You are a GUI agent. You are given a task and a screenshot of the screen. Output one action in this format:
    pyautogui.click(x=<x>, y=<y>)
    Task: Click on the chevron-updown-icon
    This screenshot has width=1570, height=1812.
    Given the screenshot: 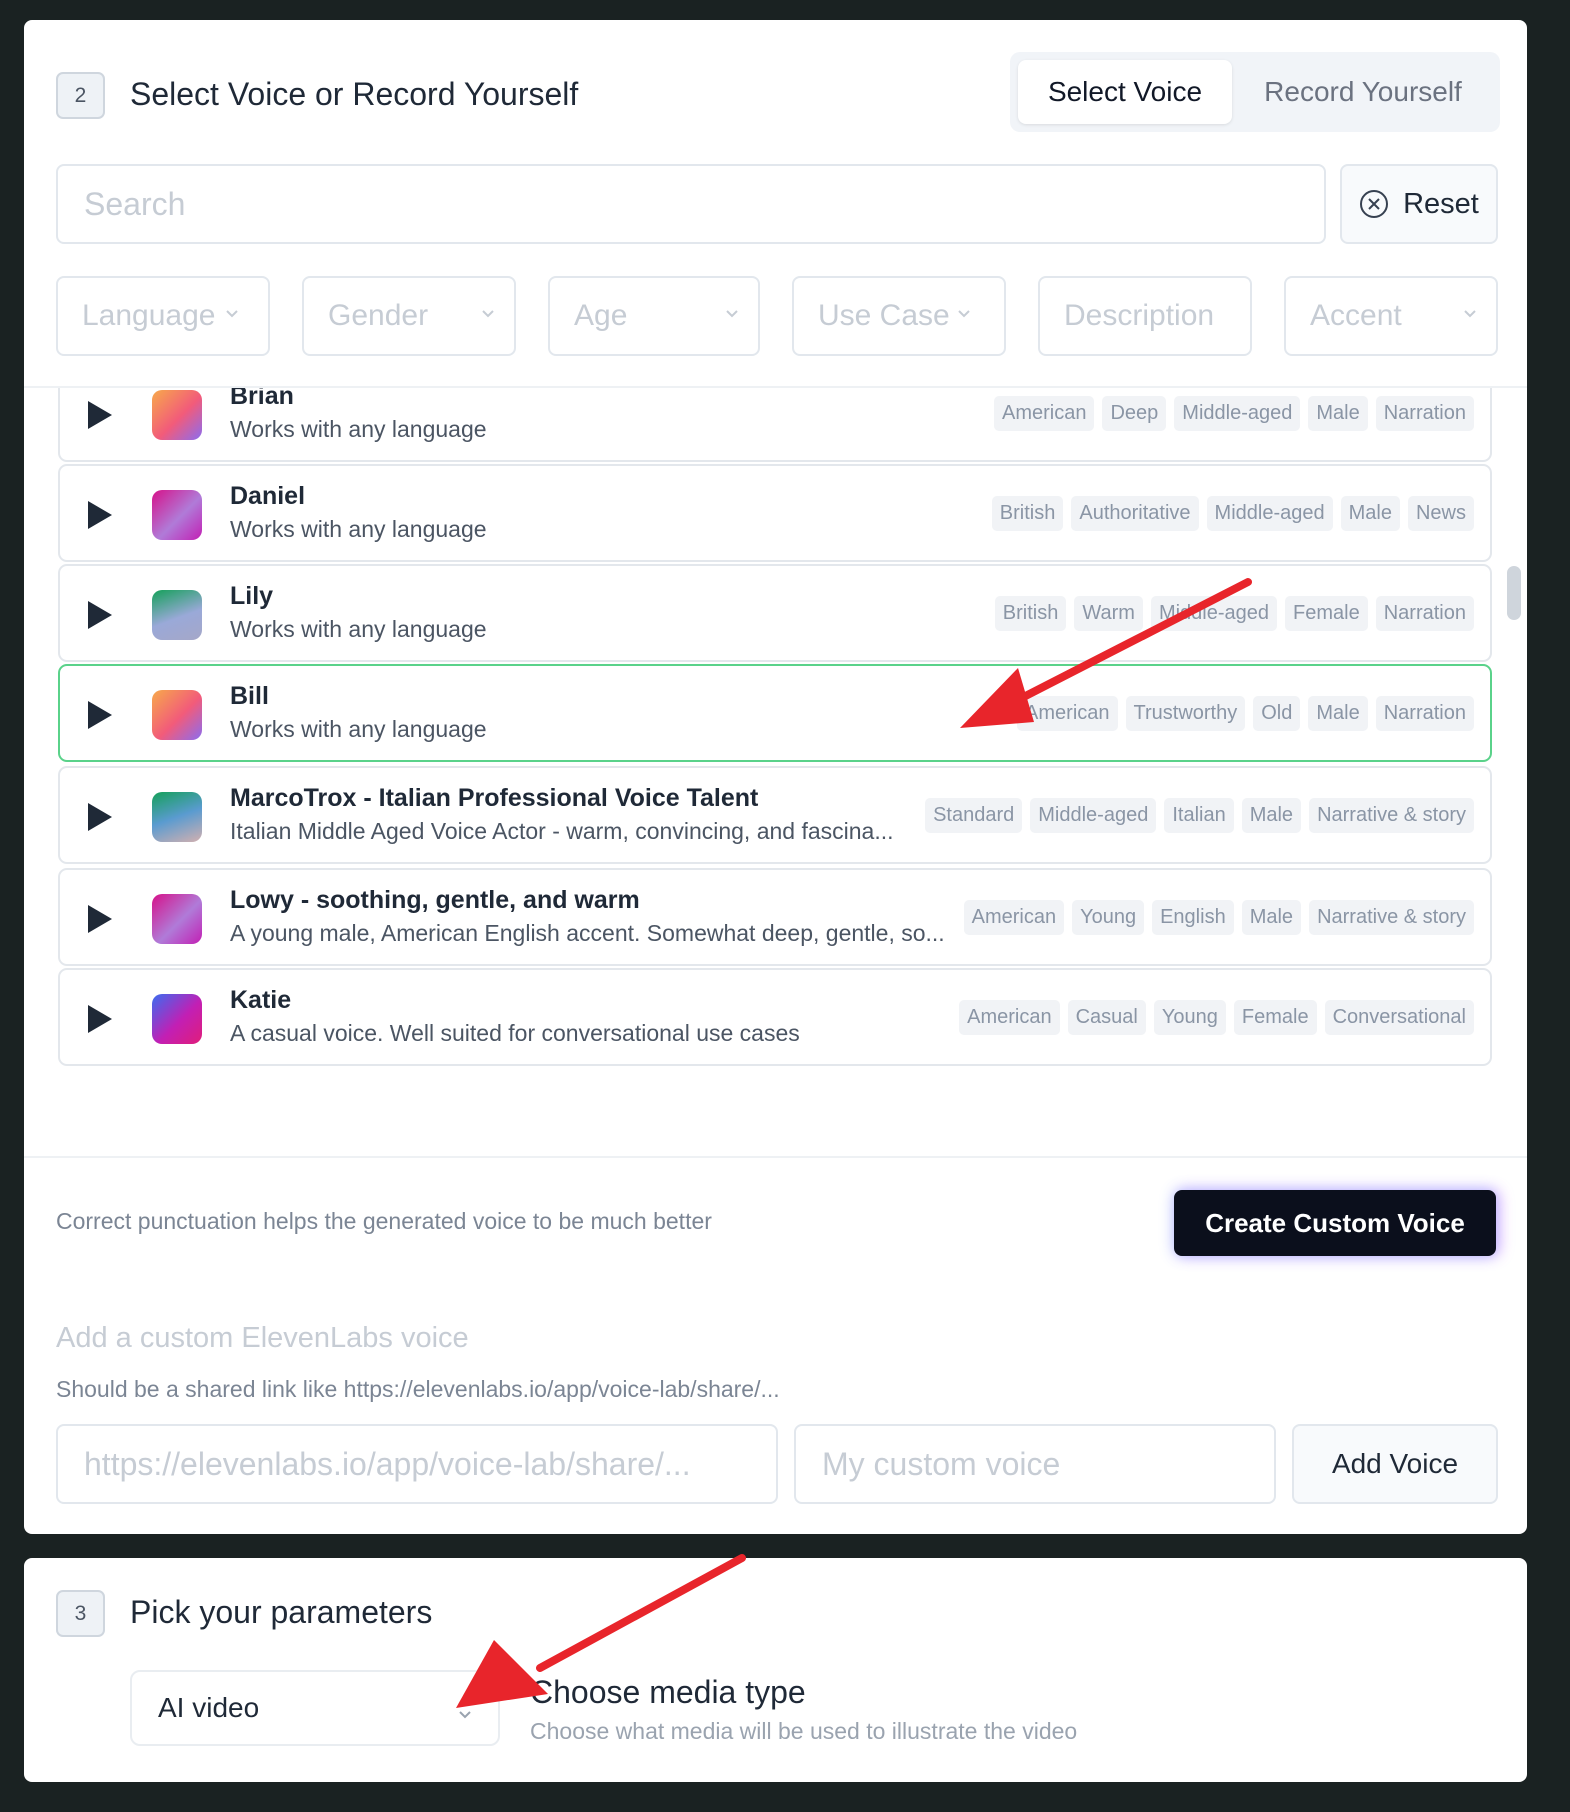 What is the action you would take?
    pyautogui.click(x=465, y=1708)
    